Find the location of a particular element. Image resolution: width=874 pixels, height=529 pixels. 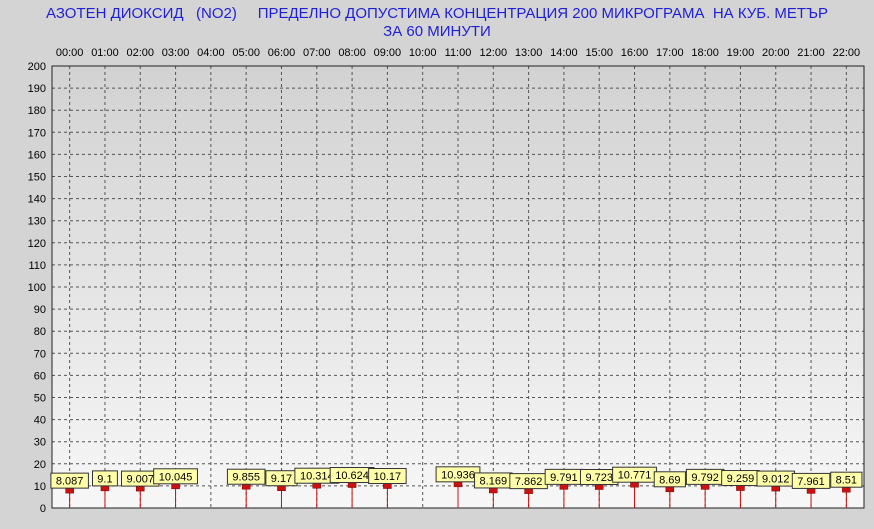

x-tick-label: 20:00 is located at coordinates (776, 53).